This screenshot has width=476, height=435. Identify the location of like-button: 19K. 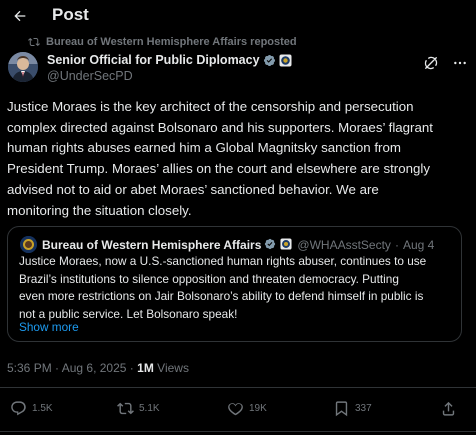
(247, 408).